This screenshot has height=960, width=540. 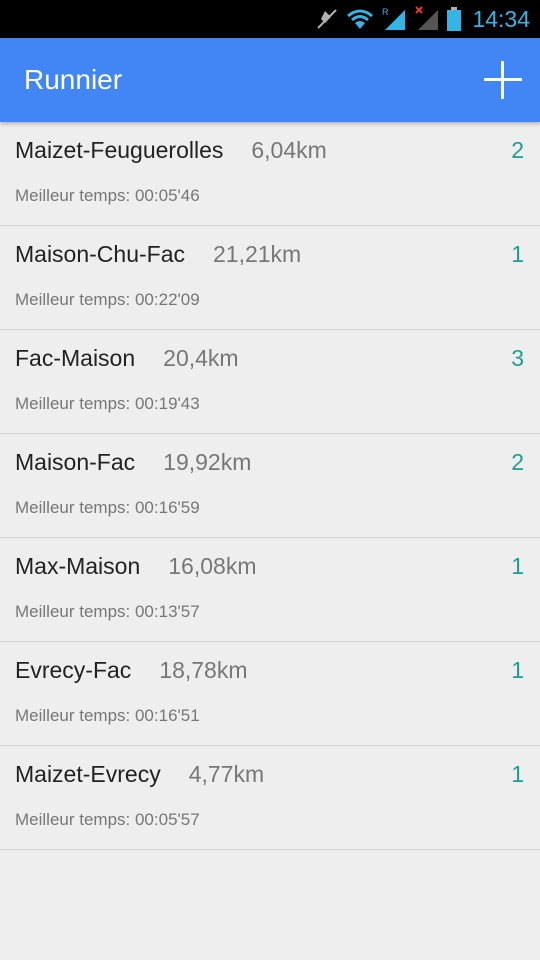 What do you see at coordinates (394, 18) in the screenshot?
I see `signal-roaming-icon: R` at bounding box center [394, 18].